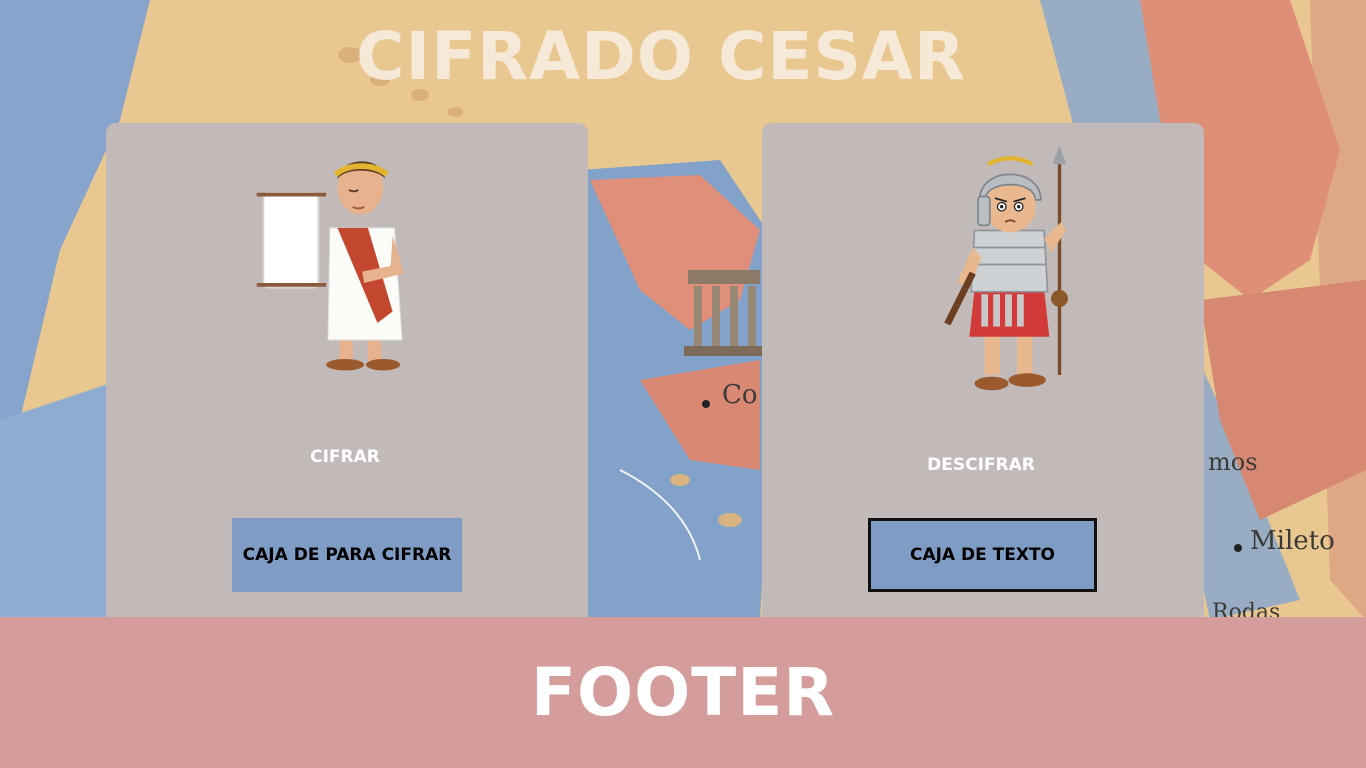 This screenshot has width=1366, height=768. What do you see at coordinates (981, 465) in the screenshot?
I see `decrypt-label: DESCIFRAR` at bounding box center [981, 465].